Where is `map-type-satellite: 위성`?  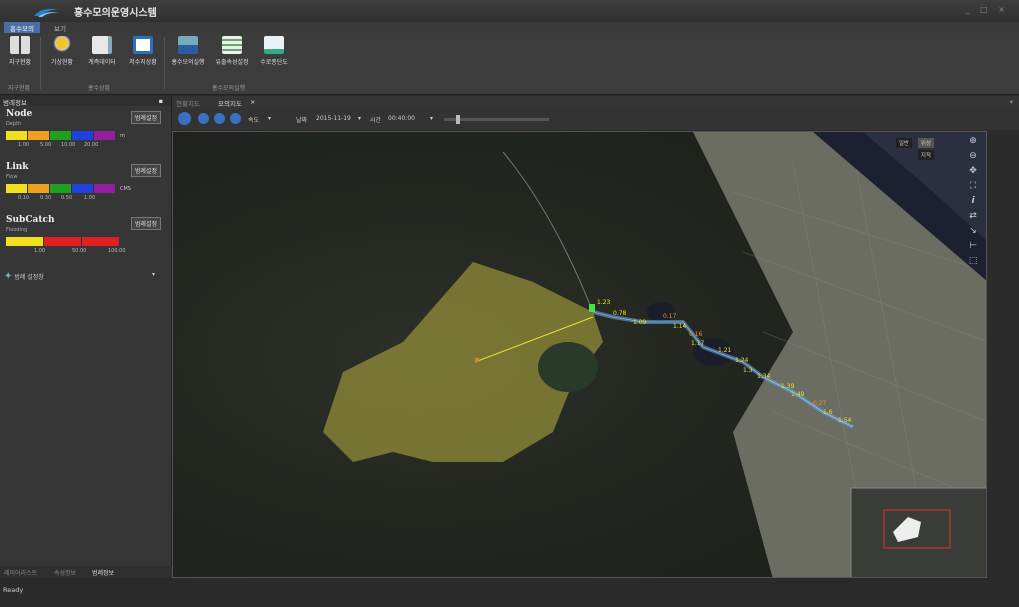
map-type-satellite: 위성 is located at coordinates (925, 143).